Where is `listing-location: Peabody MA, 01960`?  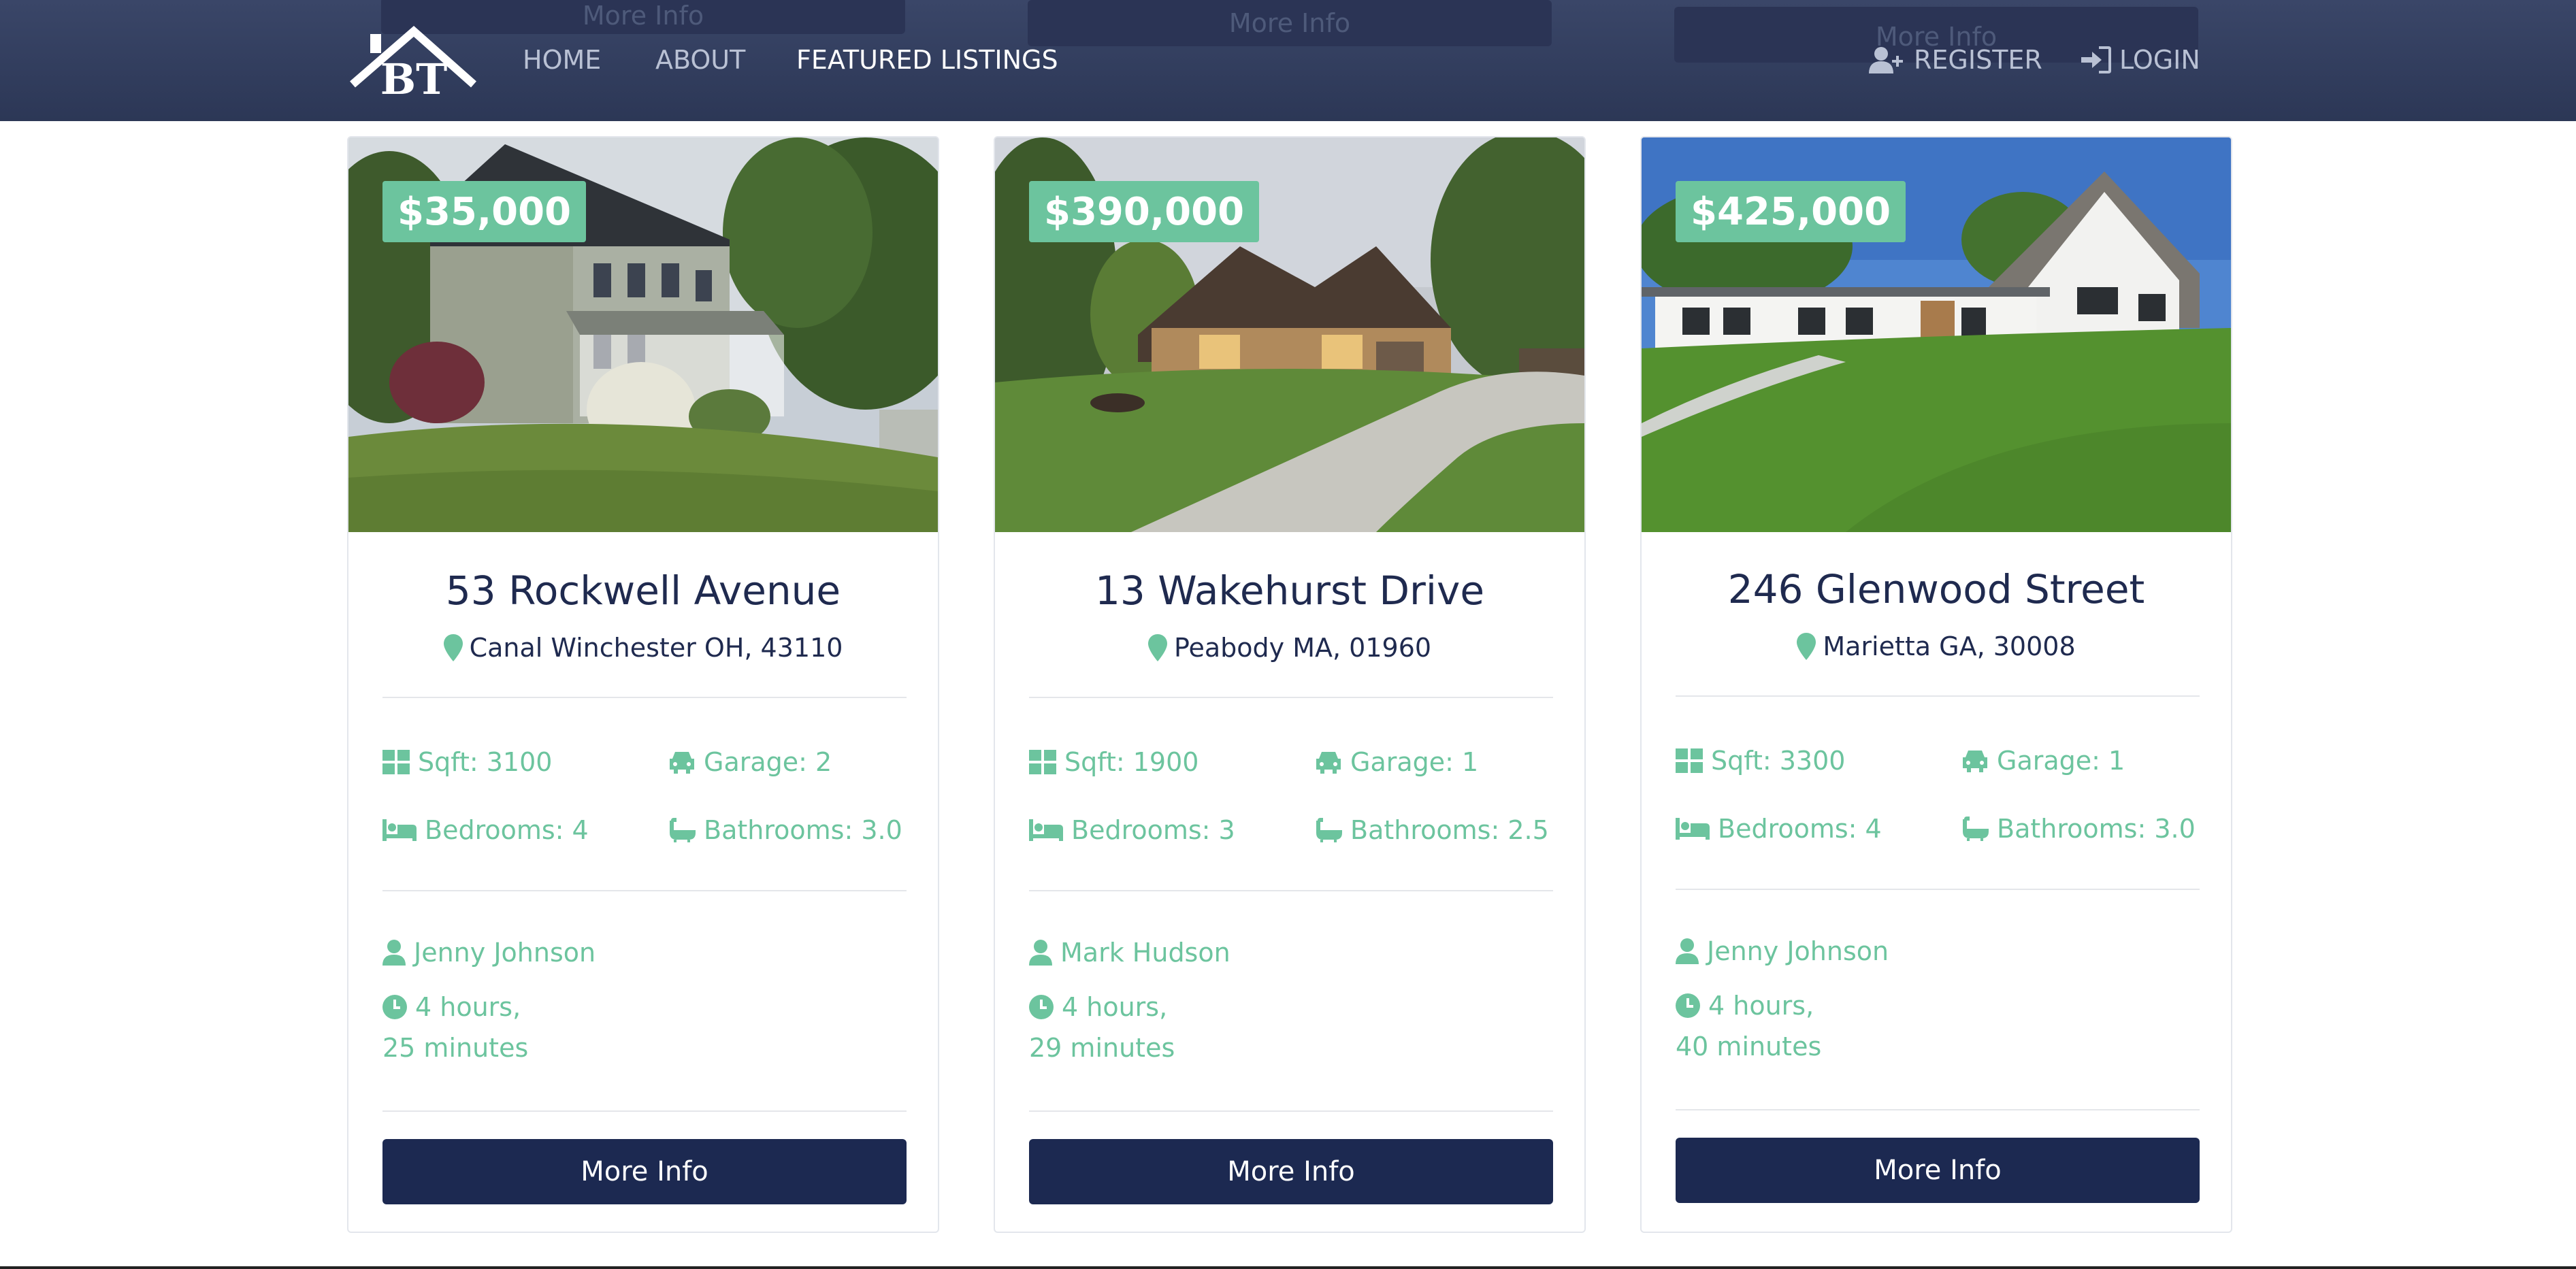
listing-location: Peabody MA, 01960 is located at coordinates (1289, 648).